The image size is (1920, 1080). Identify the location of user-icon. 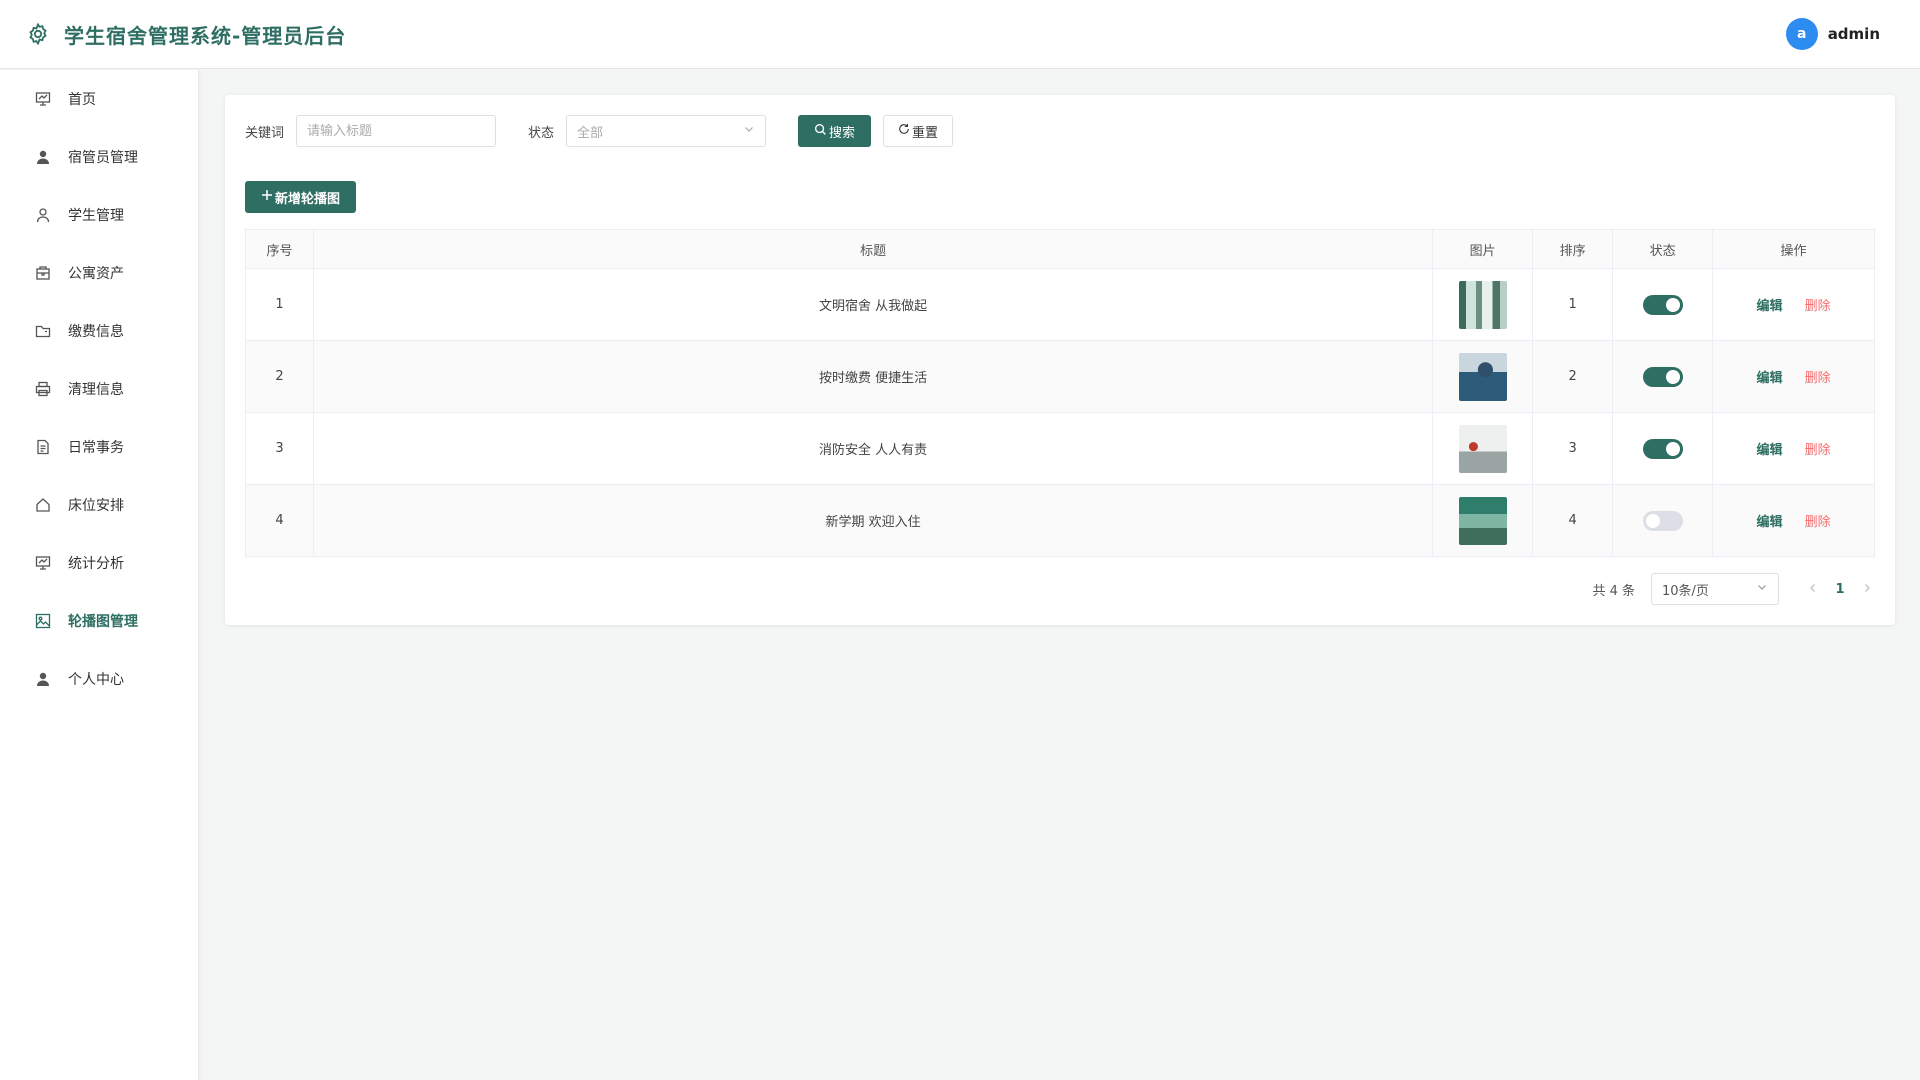
(43, 215).